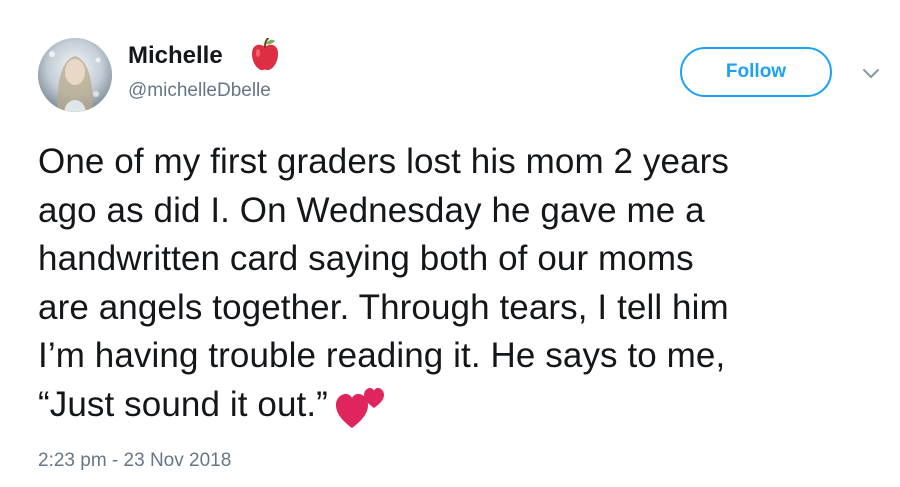 This screenshot has height=487, width=900. I want to click on avatar, so click(75, 75).